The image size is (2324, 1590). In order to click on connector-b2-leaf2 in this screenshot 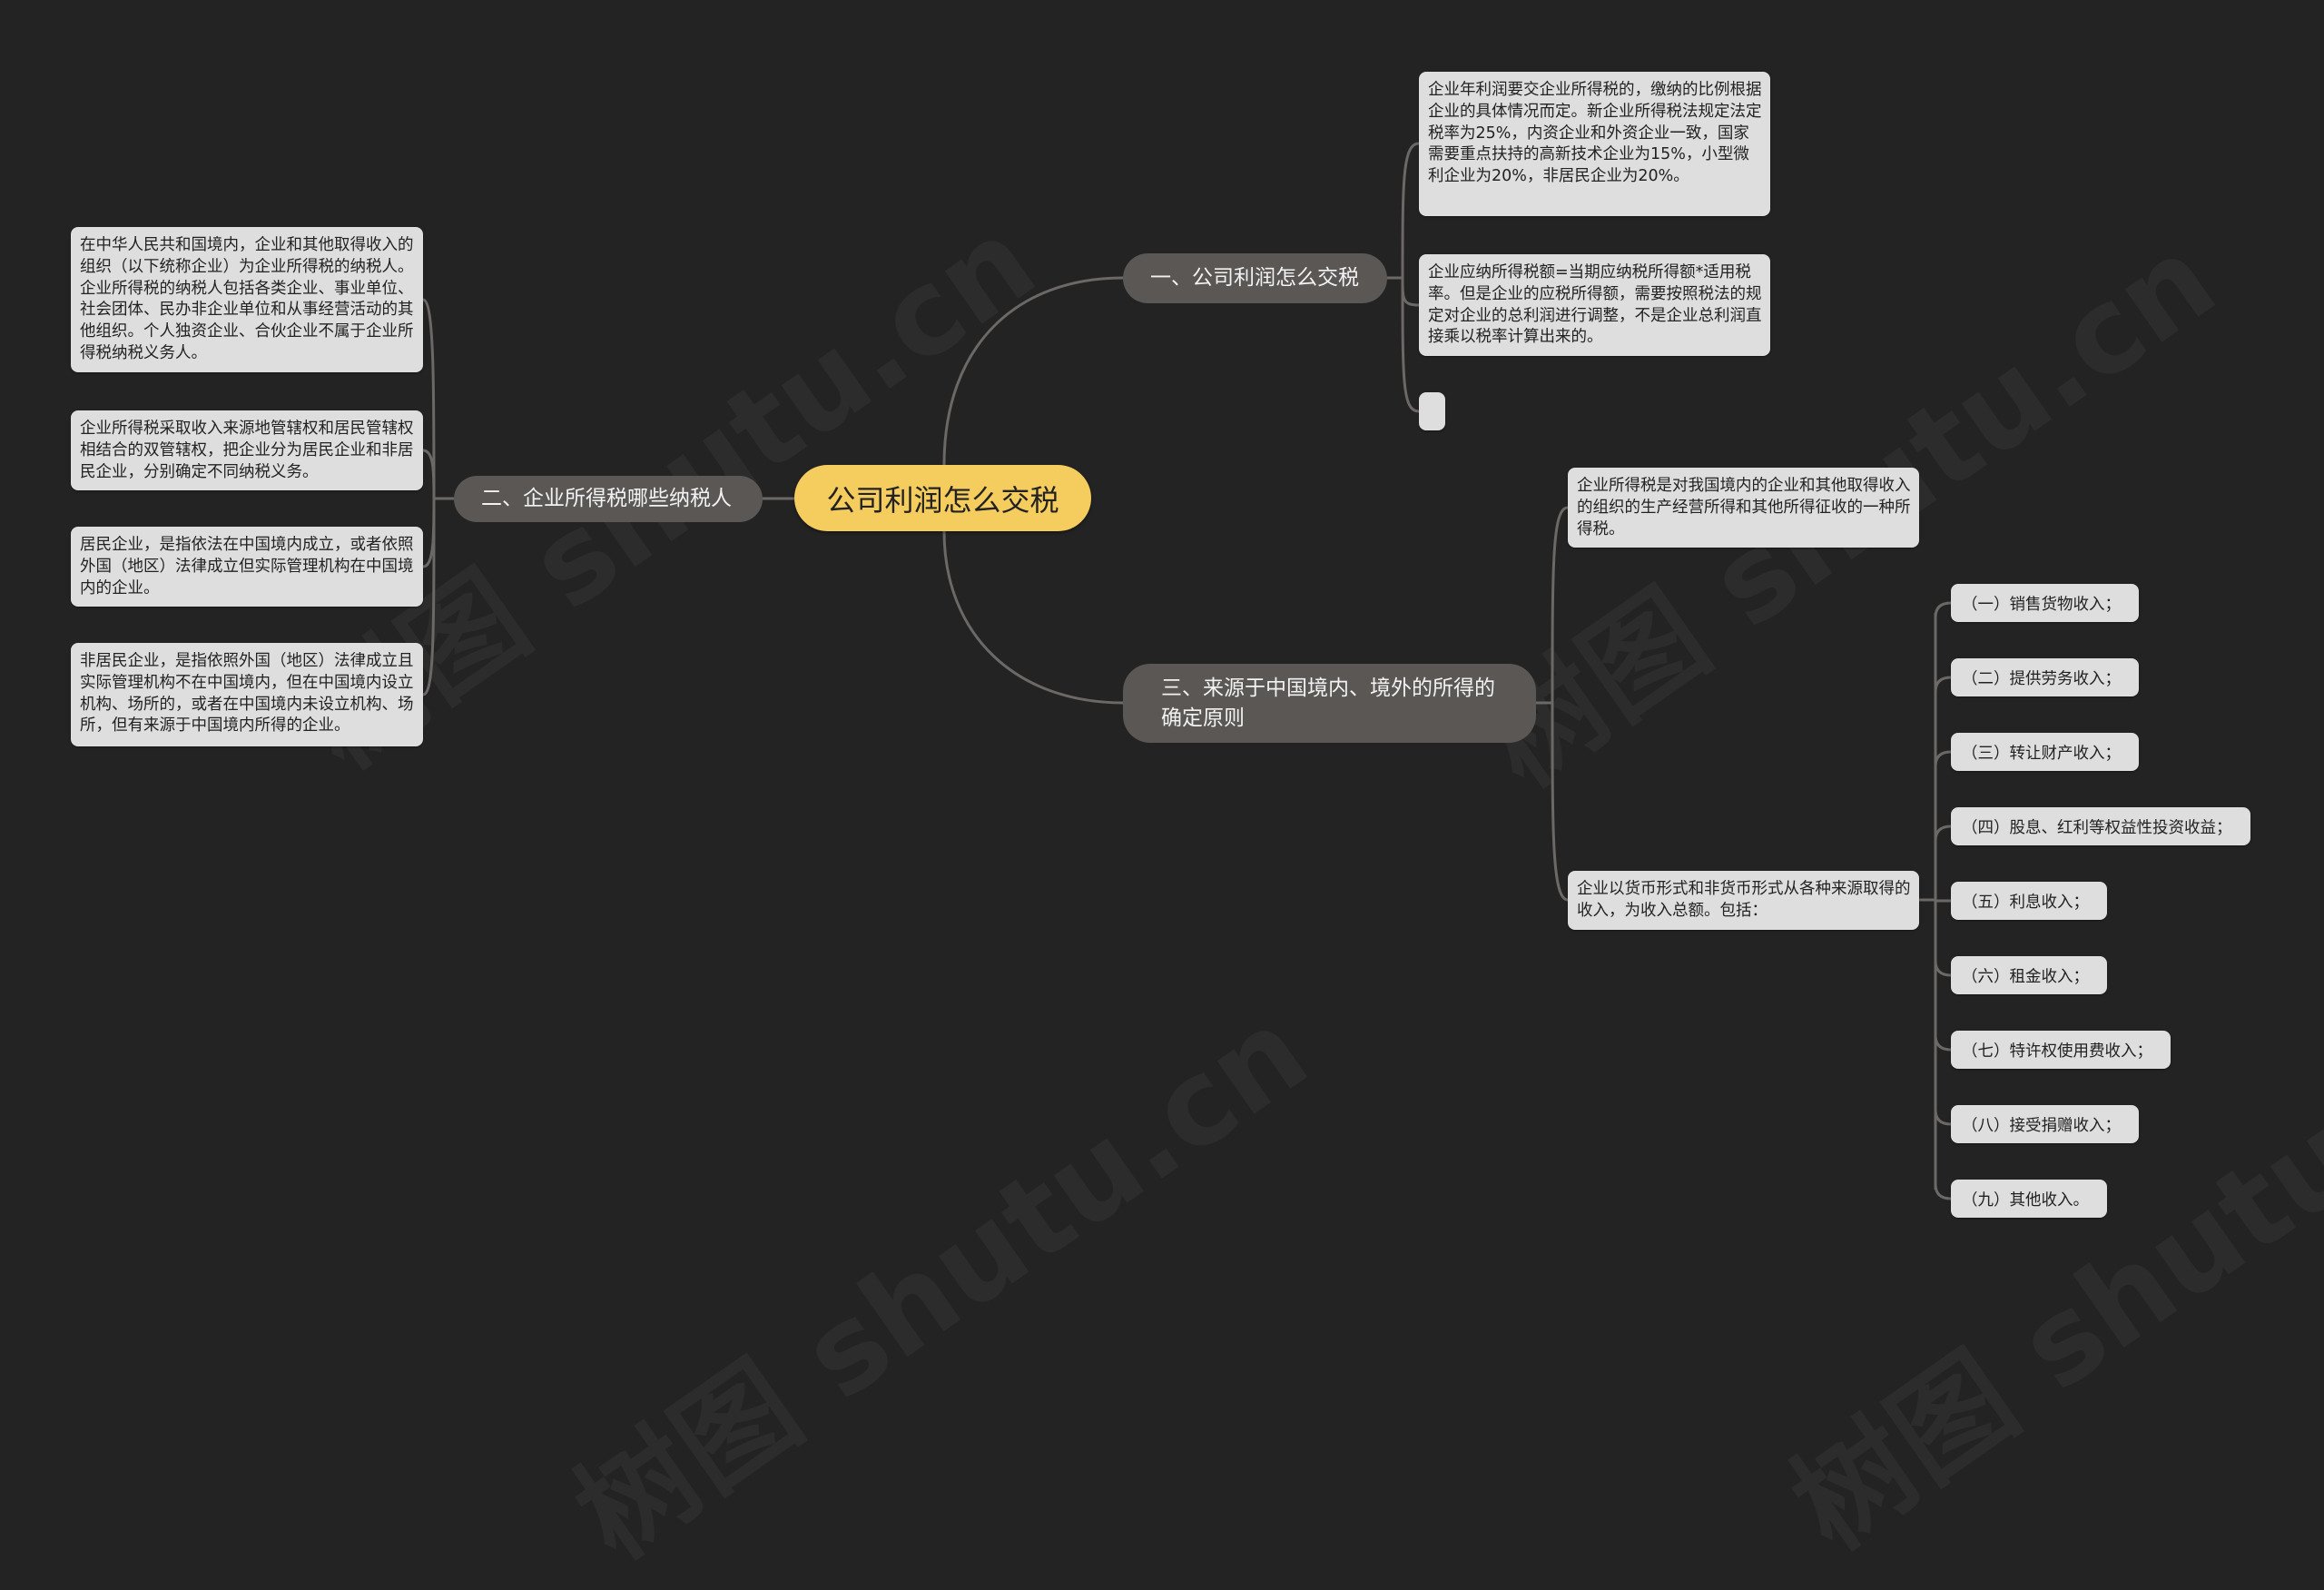, I will do `click(429, 474)`.